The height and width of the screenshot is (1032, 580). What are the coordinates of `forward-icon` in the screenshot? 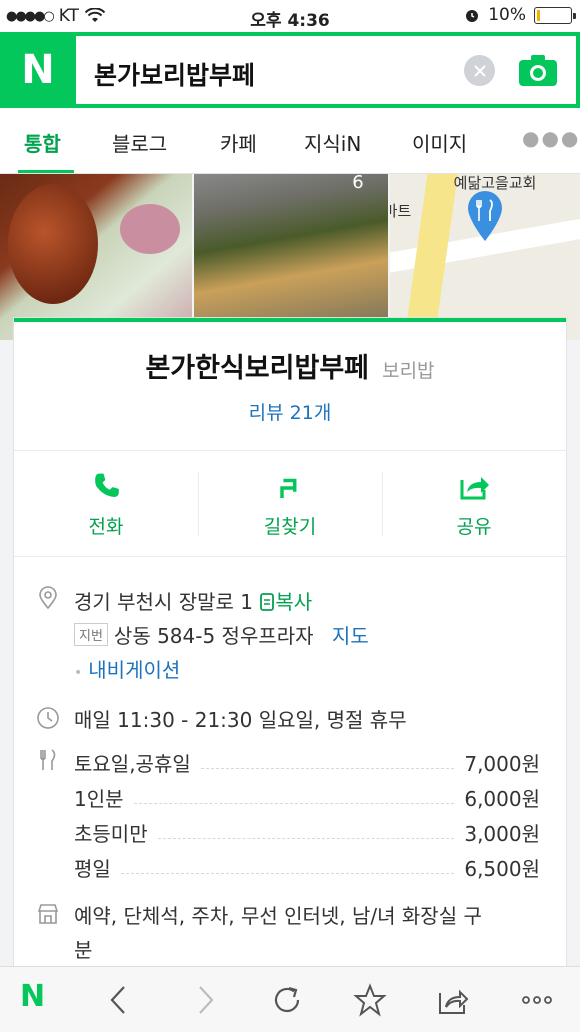 It's located at (205, 1000).